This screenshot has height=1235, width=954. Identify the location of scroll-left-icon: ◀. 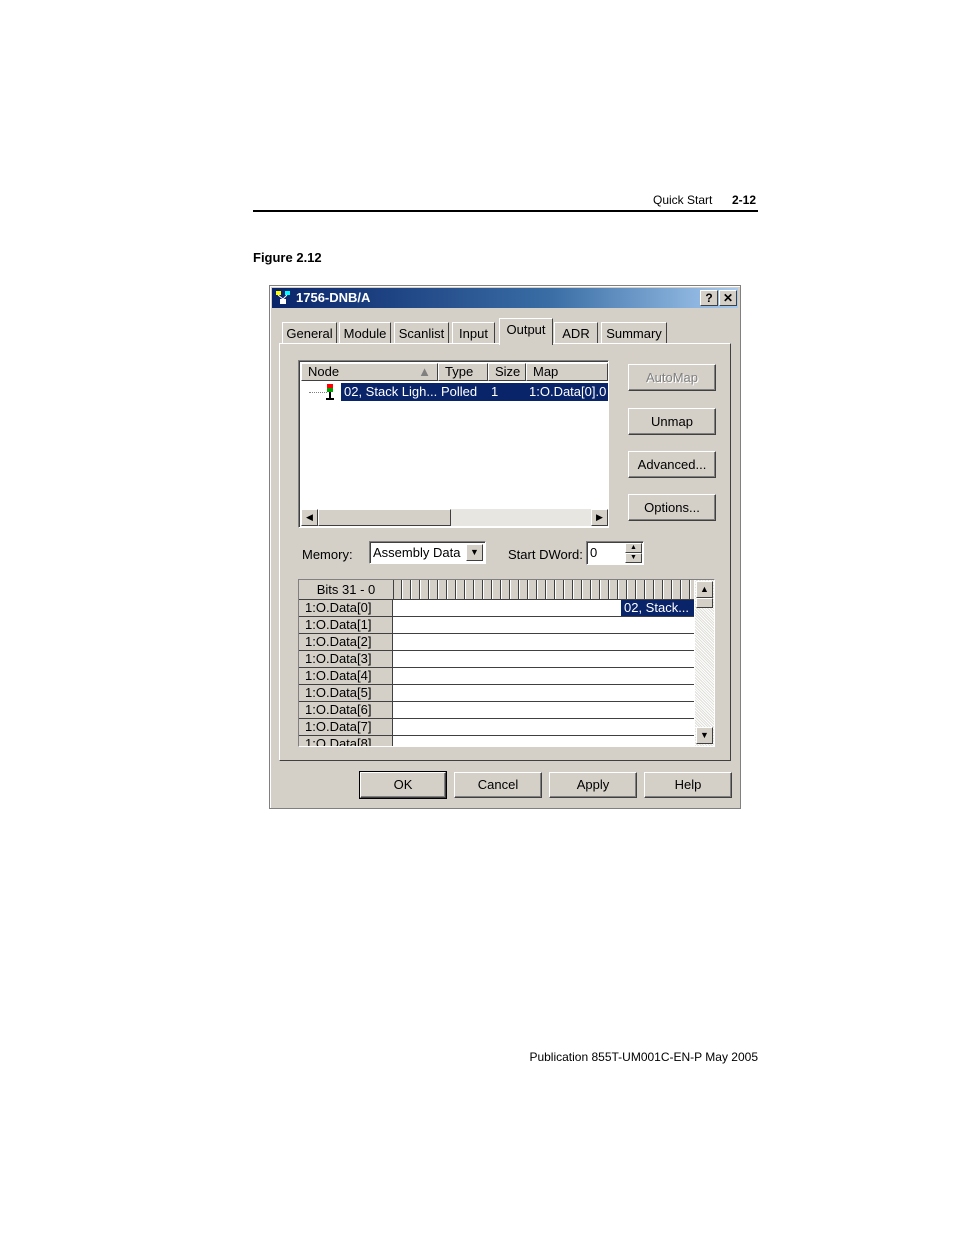
(309, 517).